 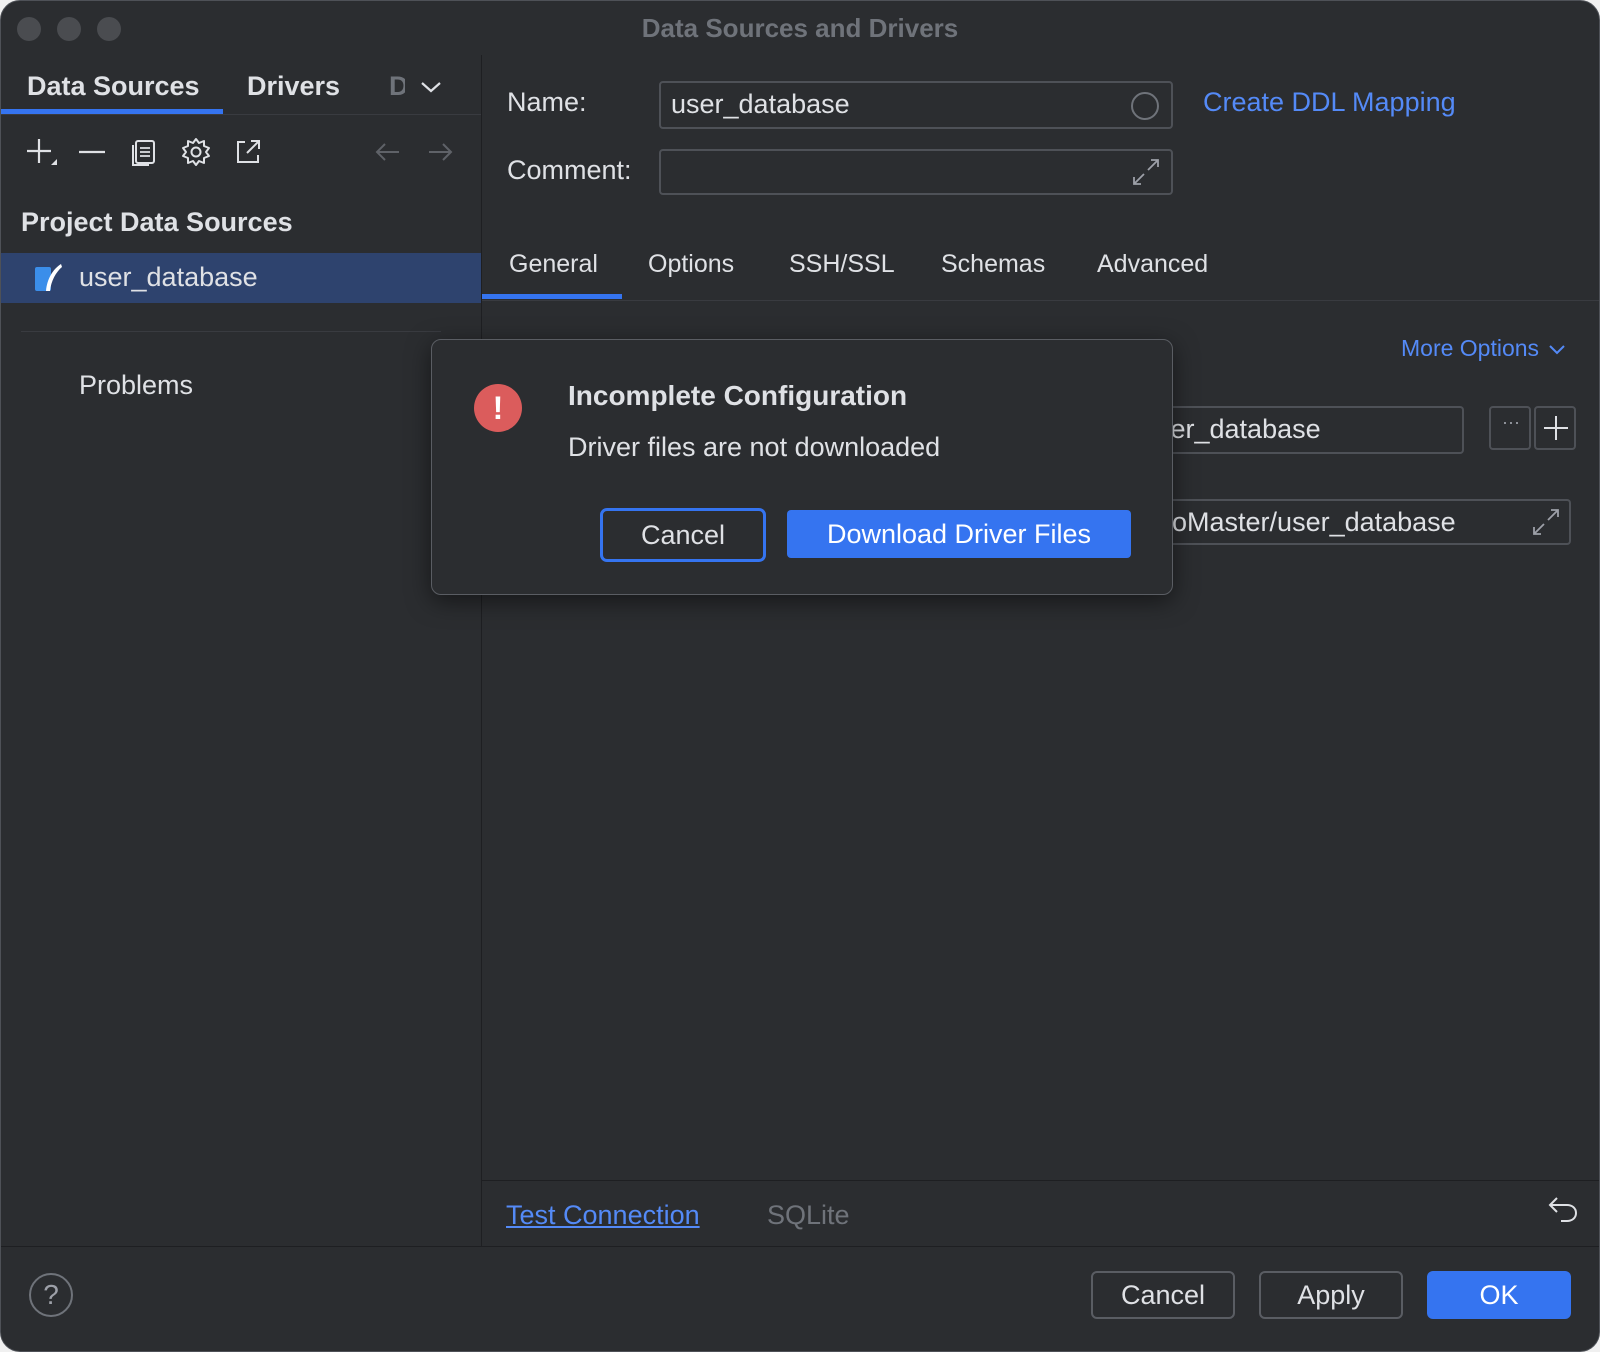 I want to click on bottom-divider, so click(x=1040, y=1180).